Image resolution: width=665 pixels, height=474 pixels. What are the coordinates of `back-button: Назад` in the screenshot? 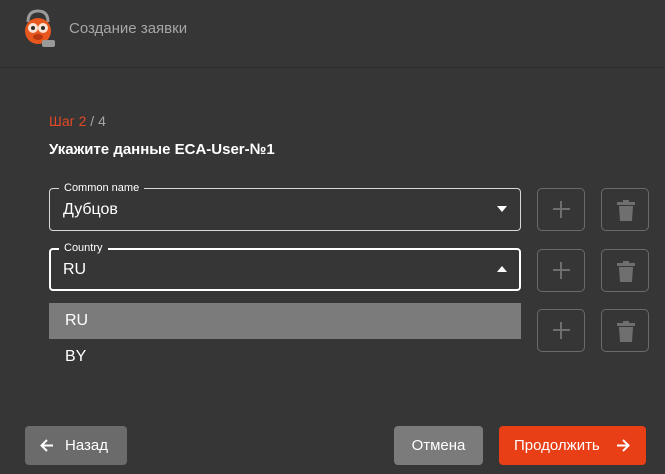 It's located at (76, 445).